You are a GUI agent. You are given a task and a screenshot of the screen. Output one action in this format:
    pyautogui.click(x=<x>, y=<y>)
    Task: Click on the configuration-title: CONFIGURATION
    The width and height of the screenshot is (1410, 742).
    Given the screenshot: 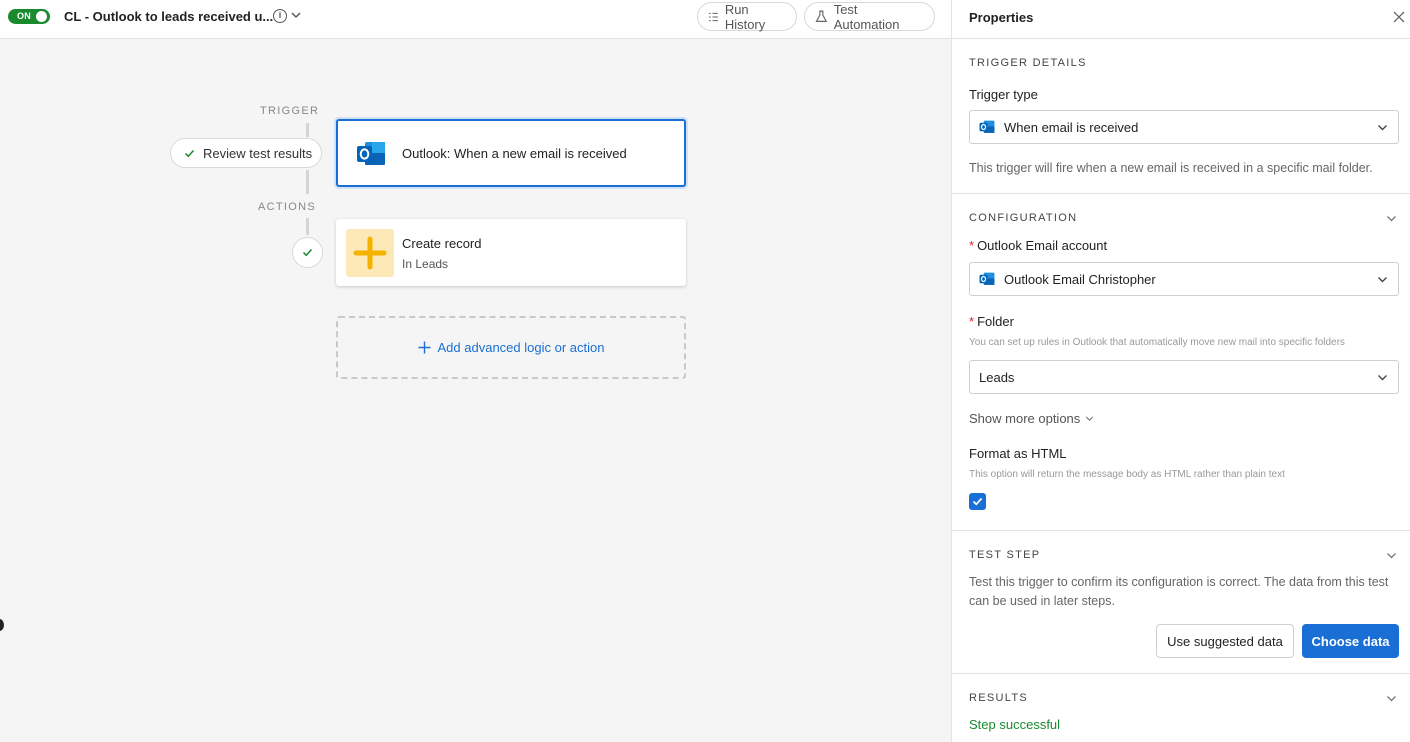 What is the action you would take?
    pyautogui.click(x=1023, y=218)
    